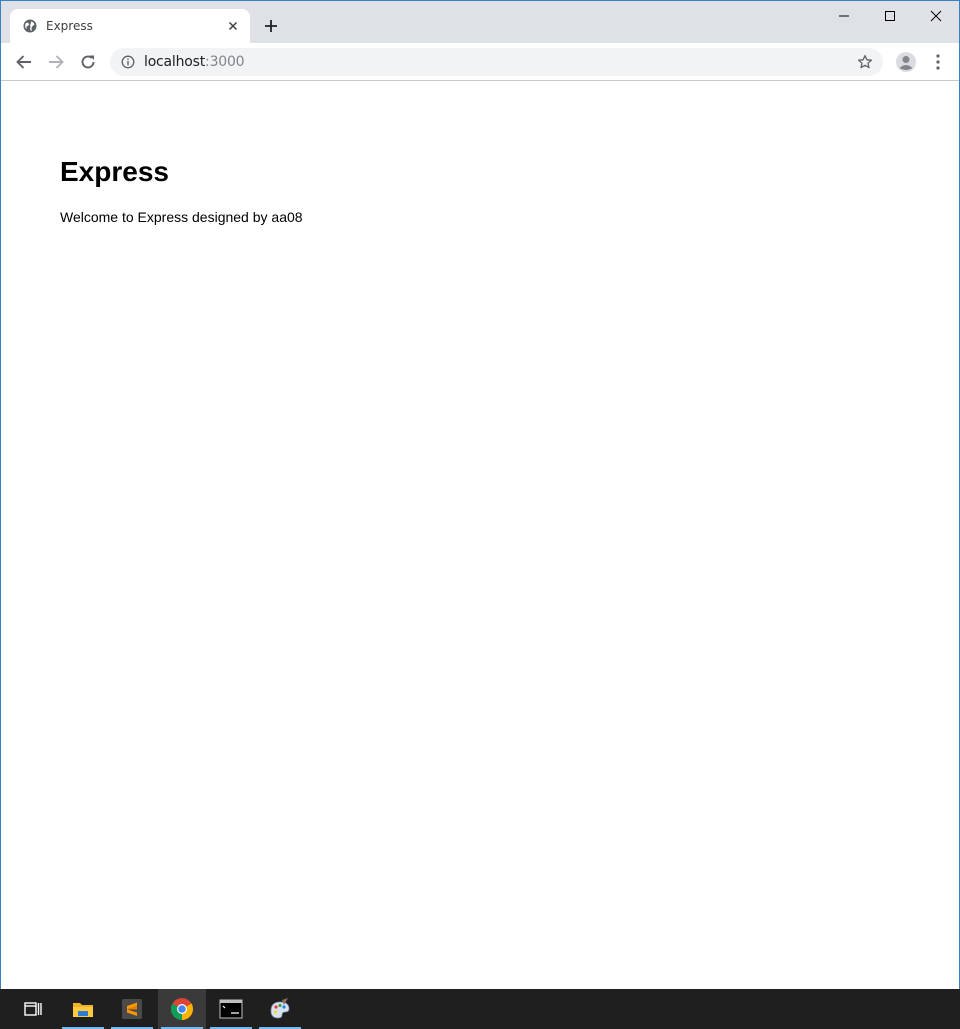 This screenshot has width=960, height=1029. I want to click on info-icon, so click(128, 62).